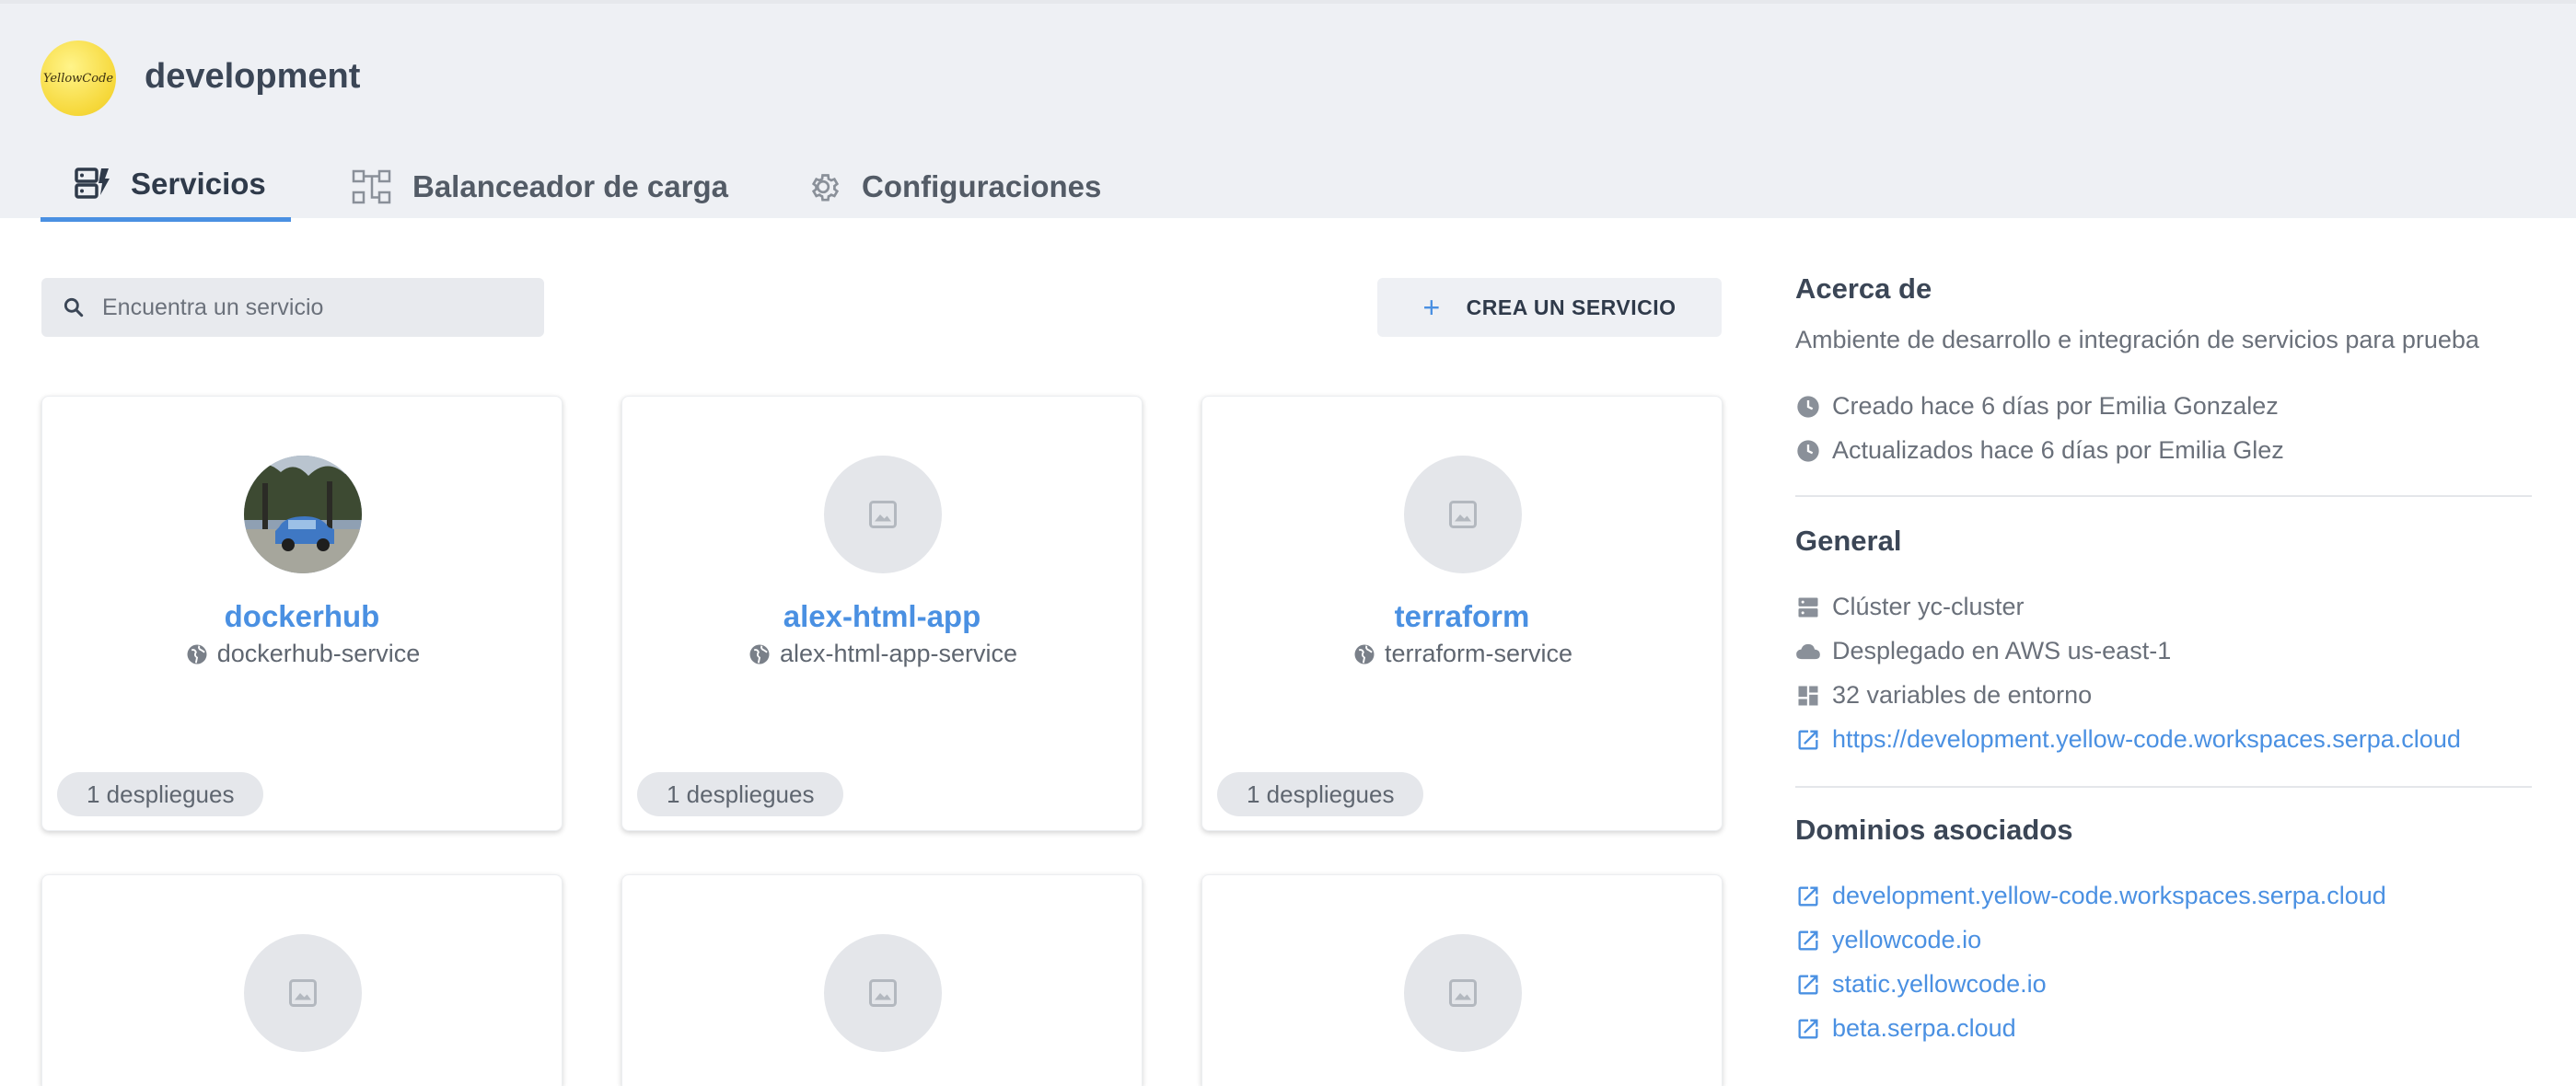 This screenshot has height=1086, width=2576. Describe the element at coordinates (1928, 606) in the screenshot. I see `cluster-label: Clúster yc-cluster` at that location.